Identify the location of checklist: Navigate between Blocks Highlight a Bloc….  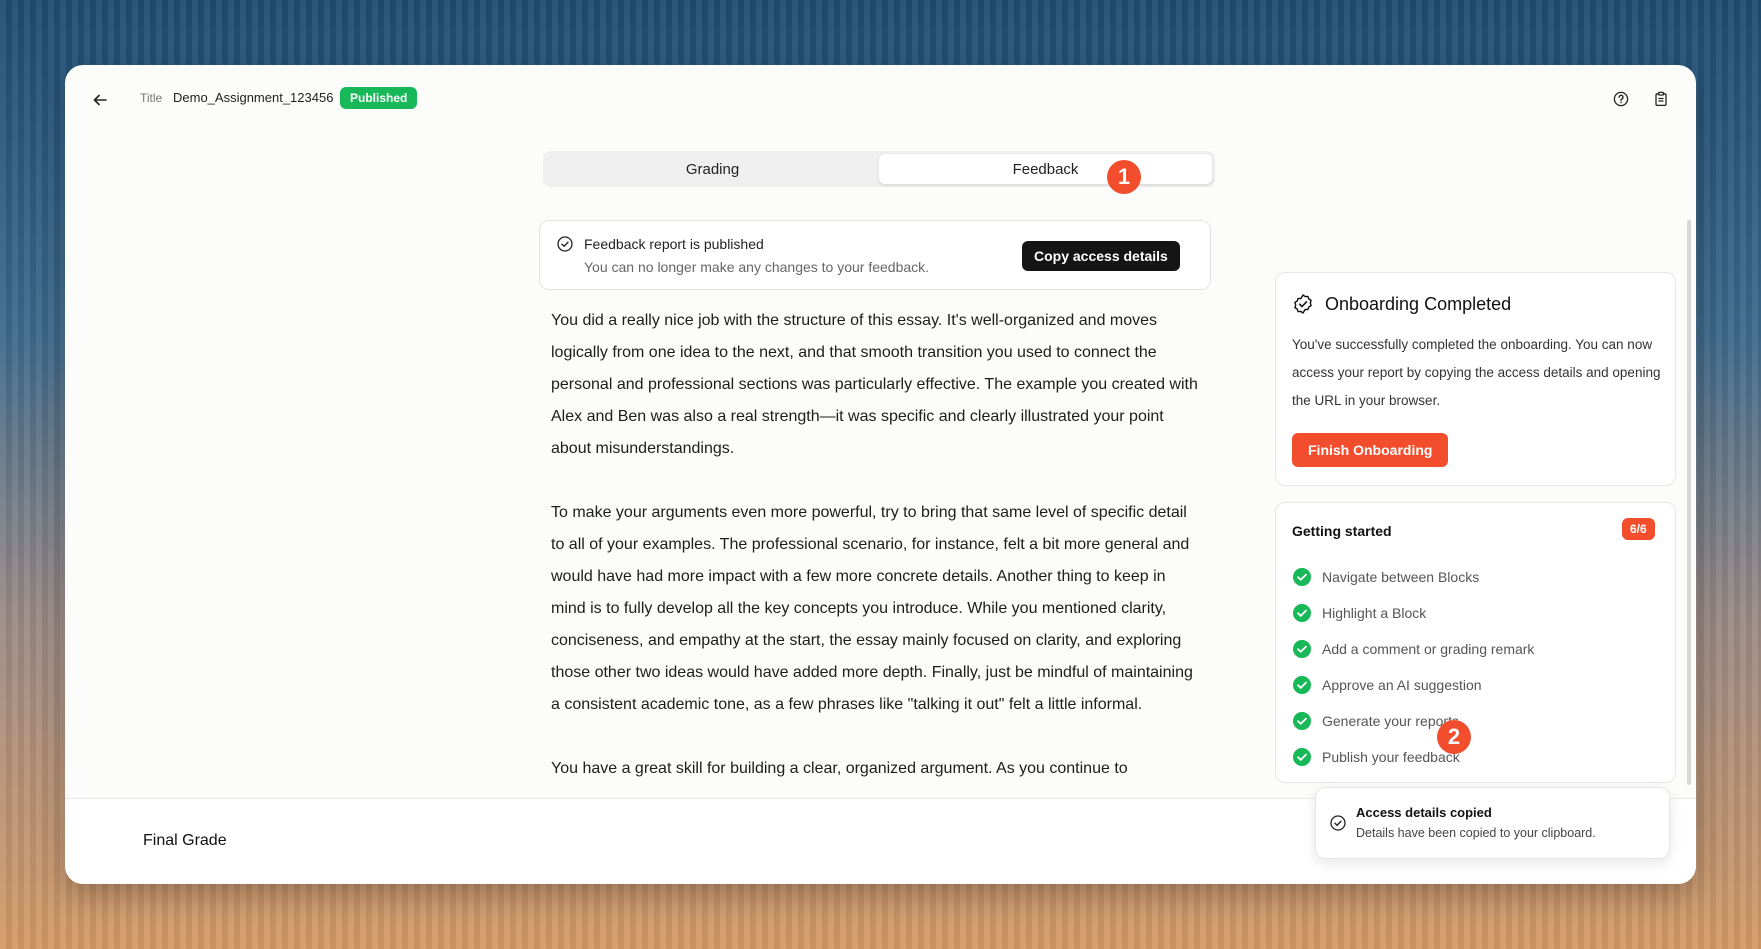
(1413, 667).